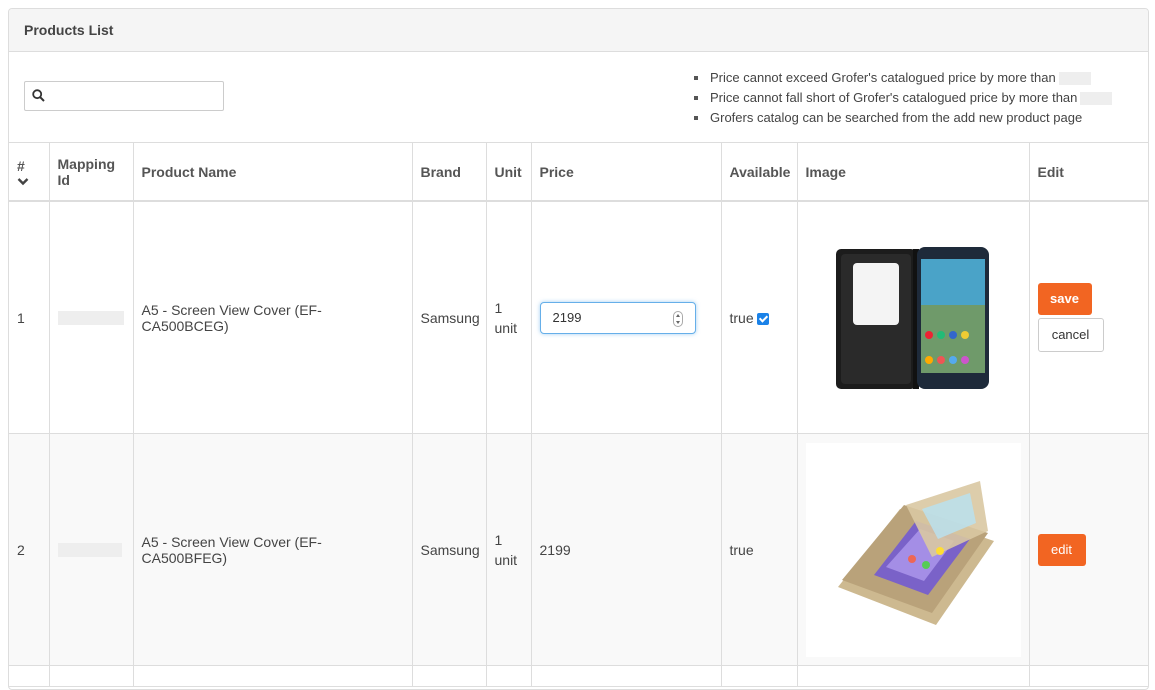  Describe the element at coordinates (677, 318) in the screenshot. I see `spinner-icon` at that location.